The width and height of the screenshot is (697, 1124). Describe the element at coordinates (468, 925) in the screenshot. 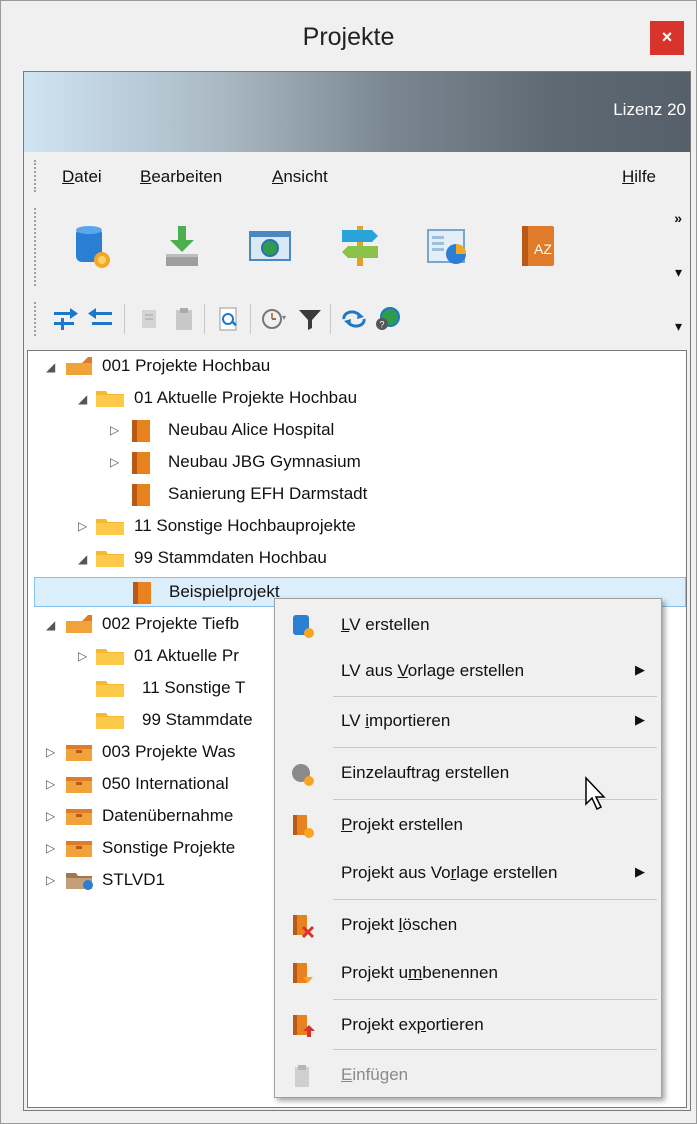

I see `menu-projekt-loeschen: Projekt löschen` at that location.